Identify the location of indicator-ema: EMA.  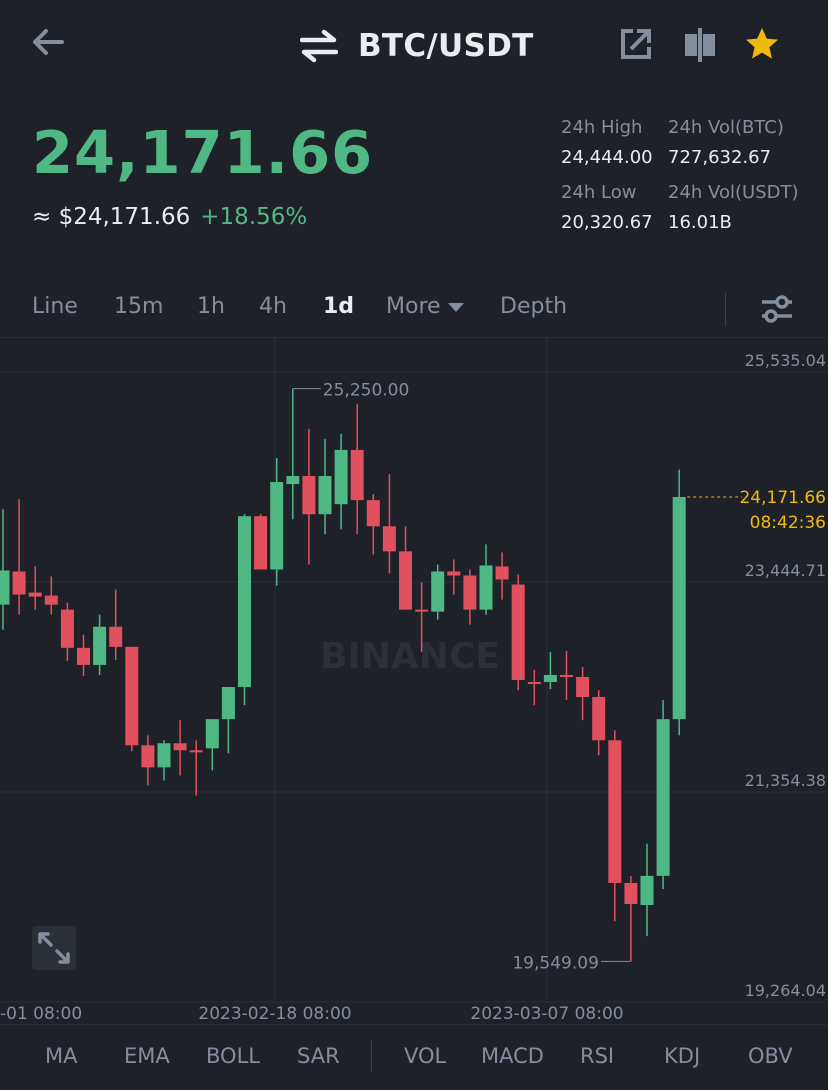
(147, 1056).